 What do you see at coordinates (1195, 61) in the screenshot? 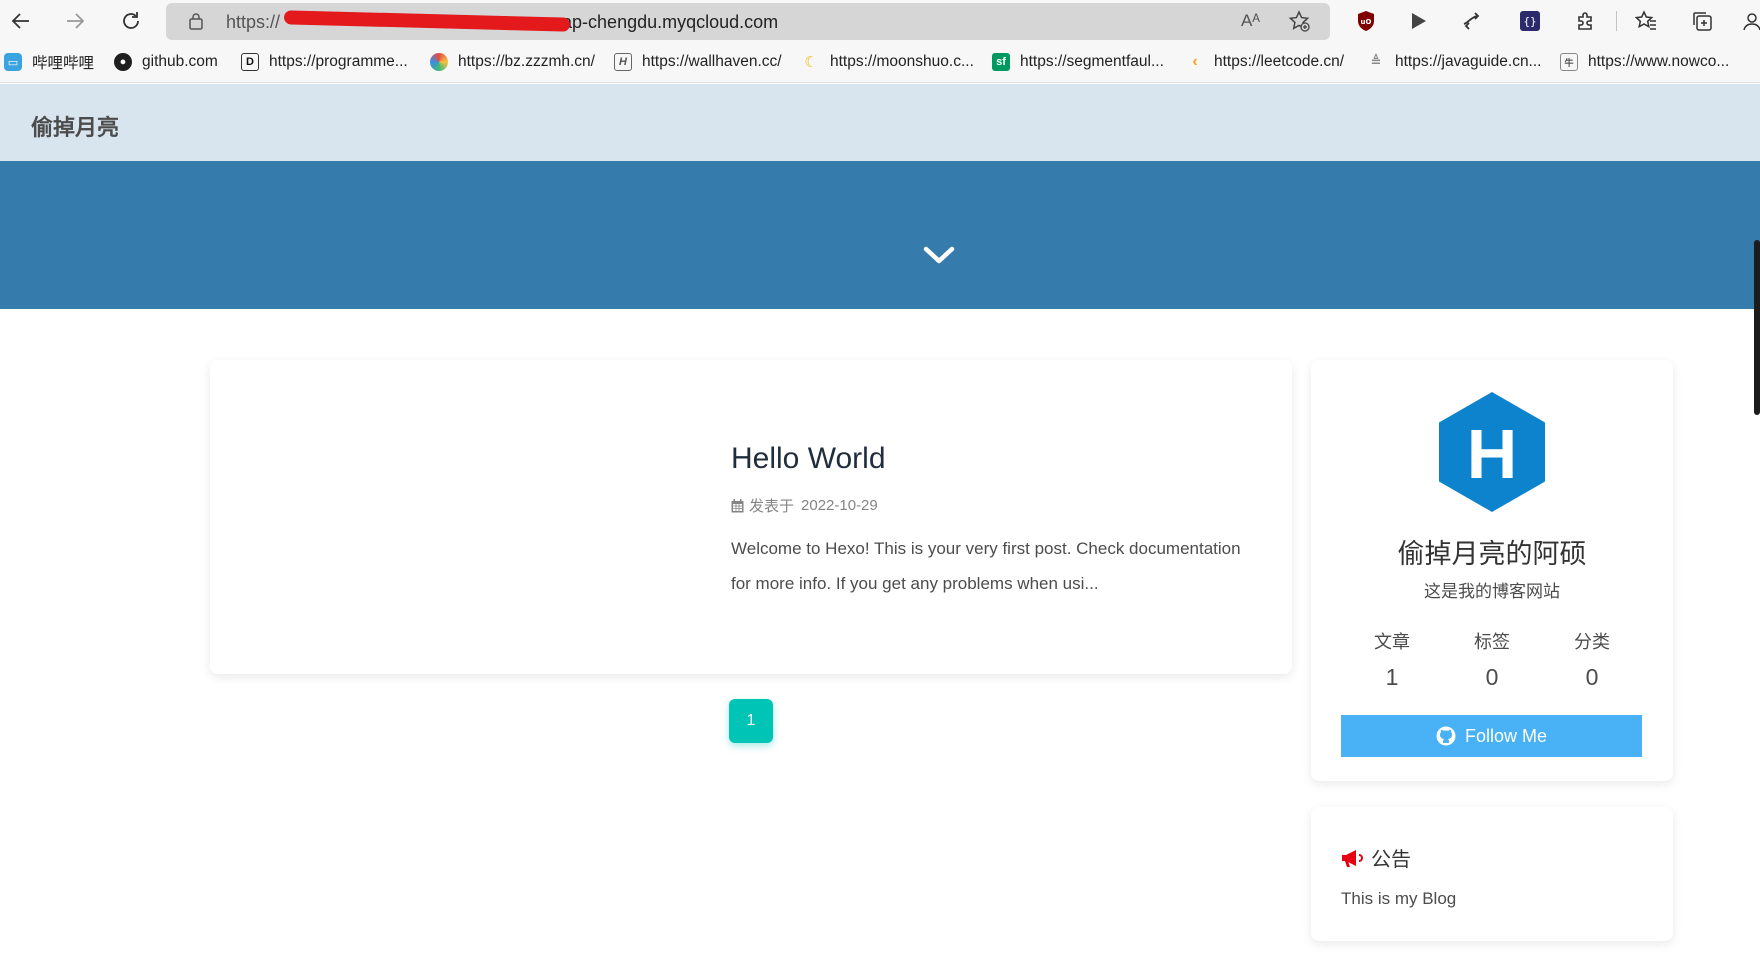
I see `leetcode-icon: ‹` at bounding box center [1195, 61].